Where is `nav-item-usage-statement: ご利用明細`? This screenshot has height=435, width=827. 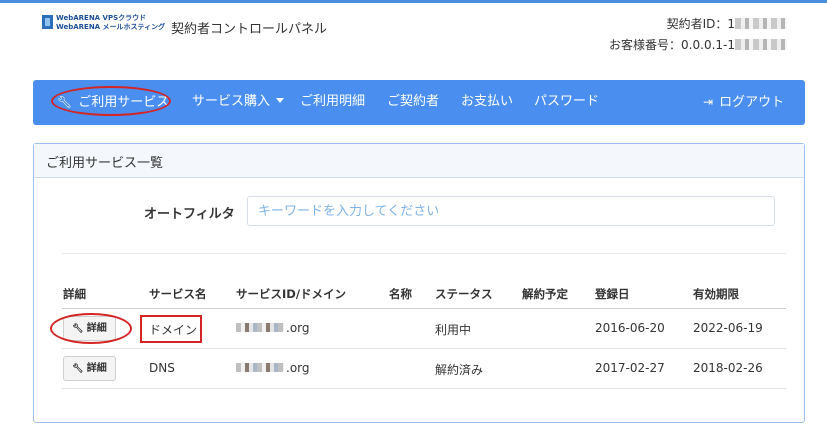 nav-item-usage-statement: ご利用明細 is located at coordinates (332, 102).